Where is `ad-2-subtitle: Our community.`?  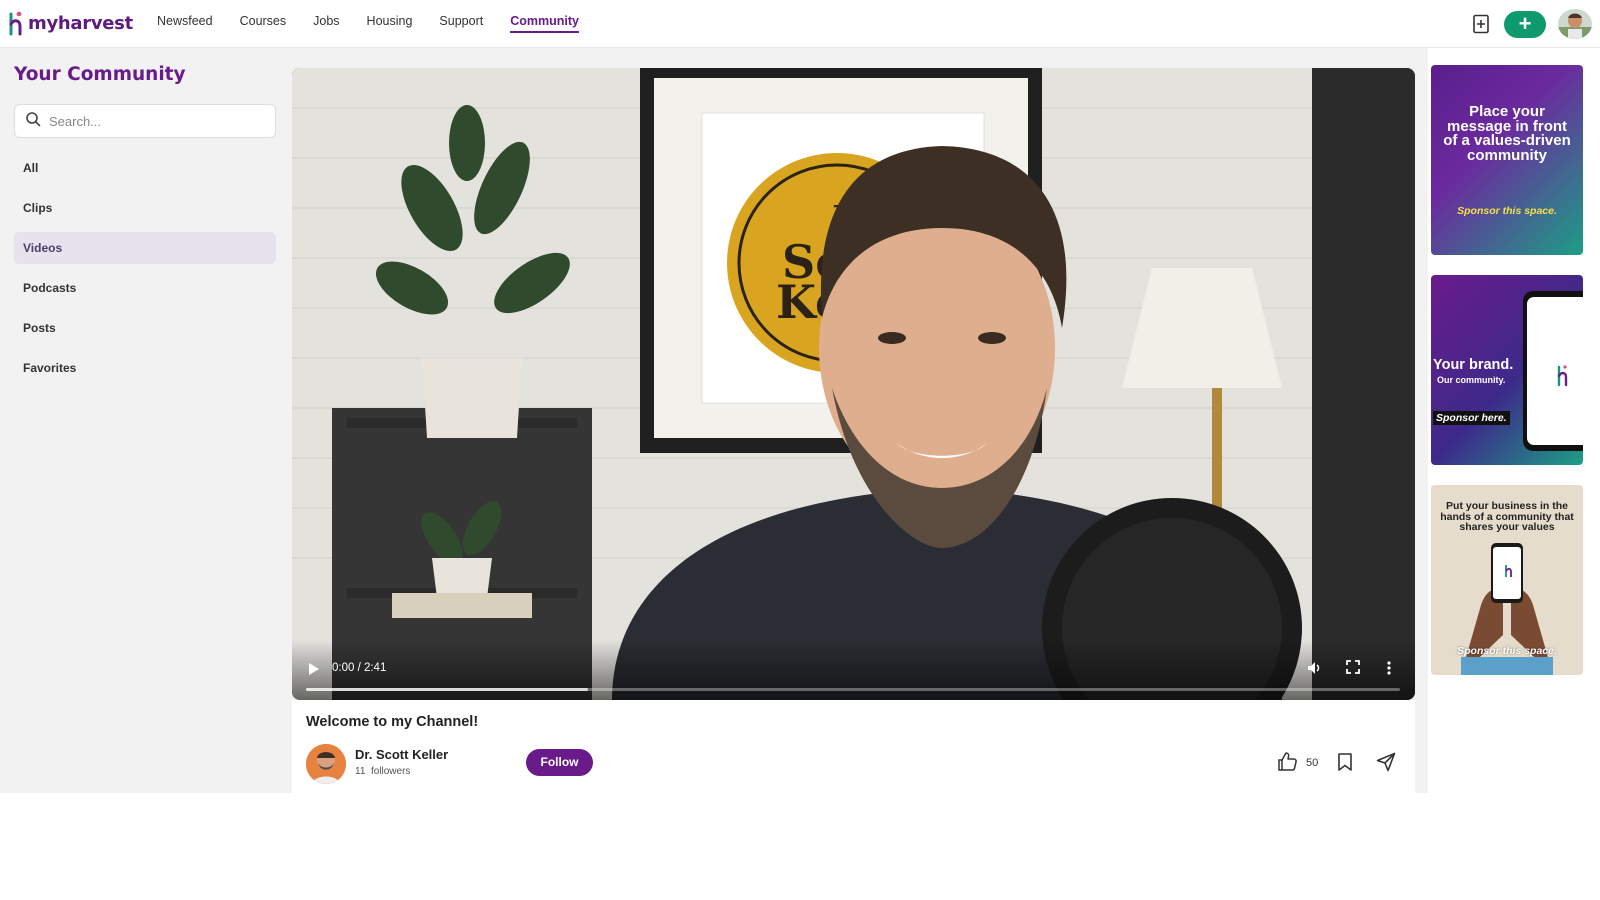 ad-2-subtitle: Our community. is located at coordinates (1471, 380).